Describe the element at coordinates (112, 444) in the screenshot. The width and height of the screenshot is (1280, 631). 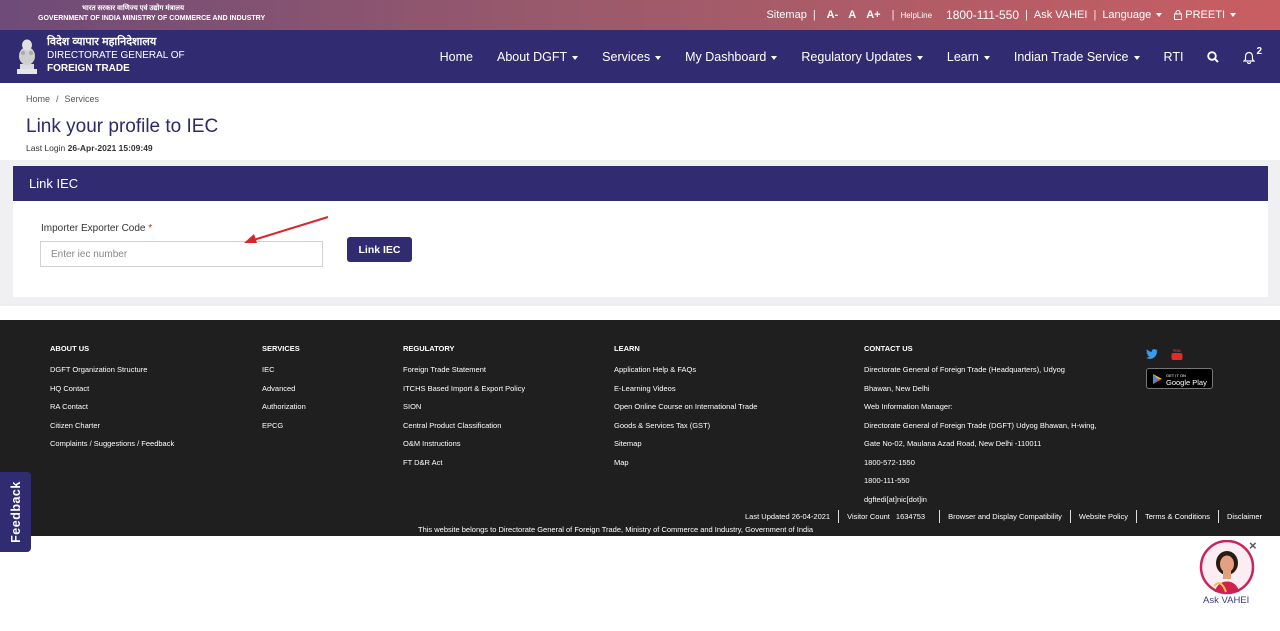
I see `footer-link: Complaints / Suggestions / Feedback` at that location.